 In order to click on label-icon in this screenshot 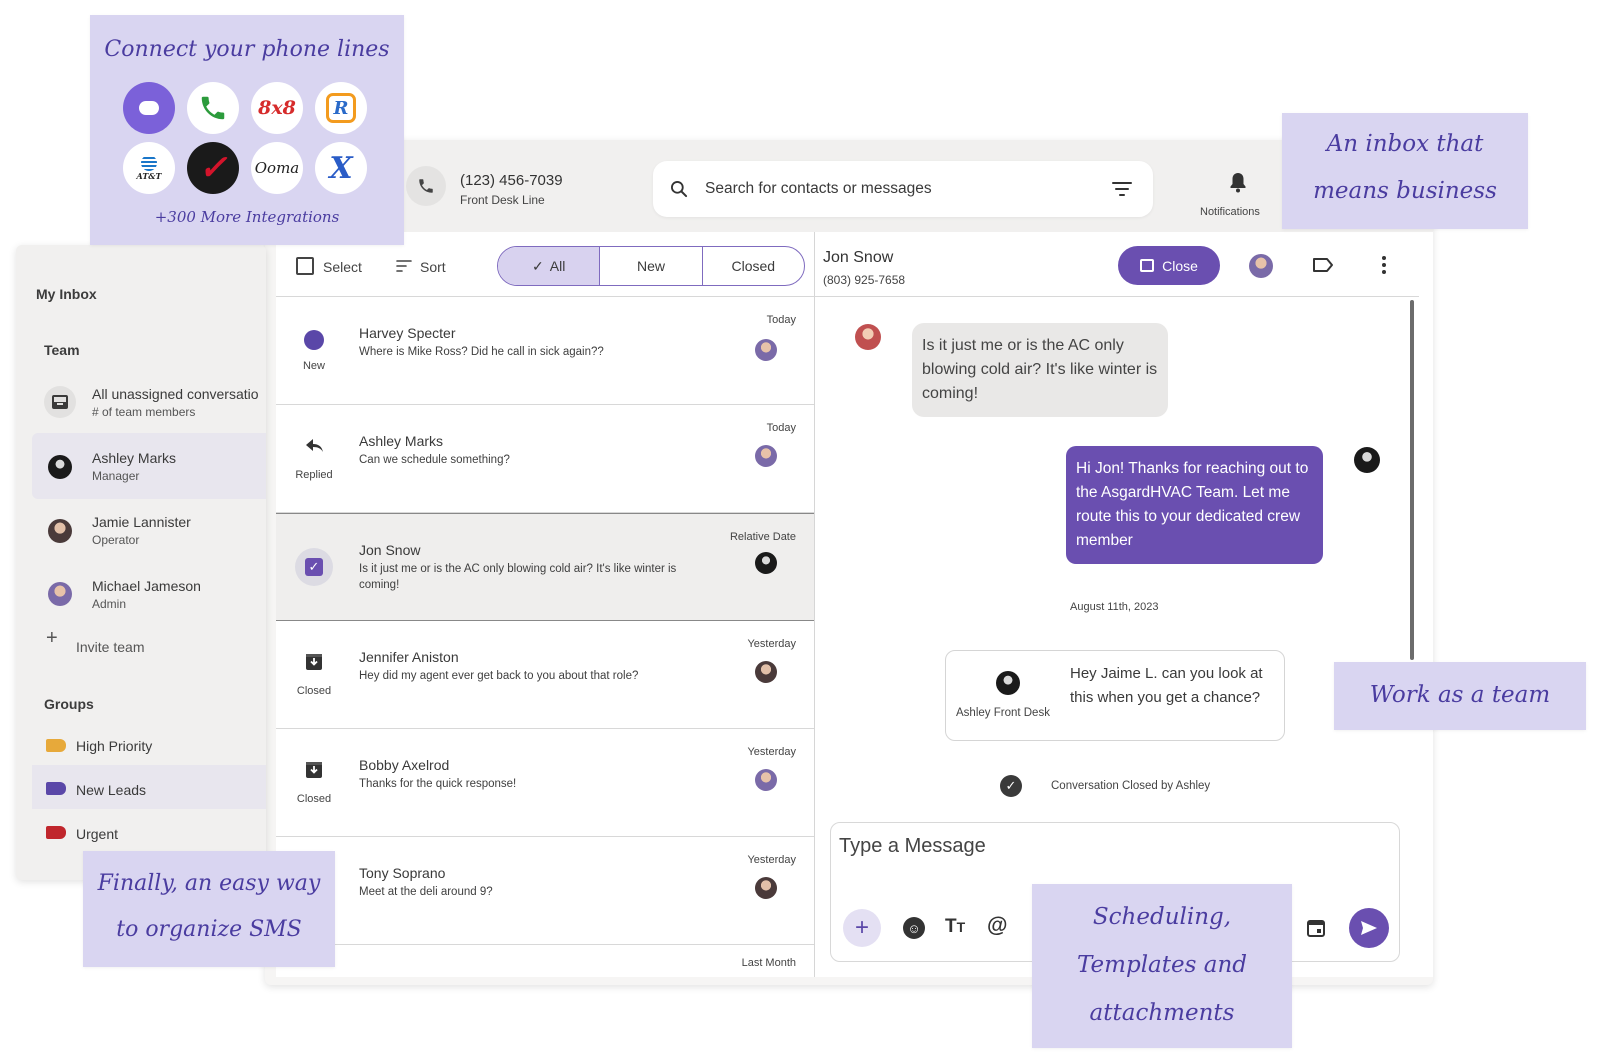, I will do `click(1323, 265)`.